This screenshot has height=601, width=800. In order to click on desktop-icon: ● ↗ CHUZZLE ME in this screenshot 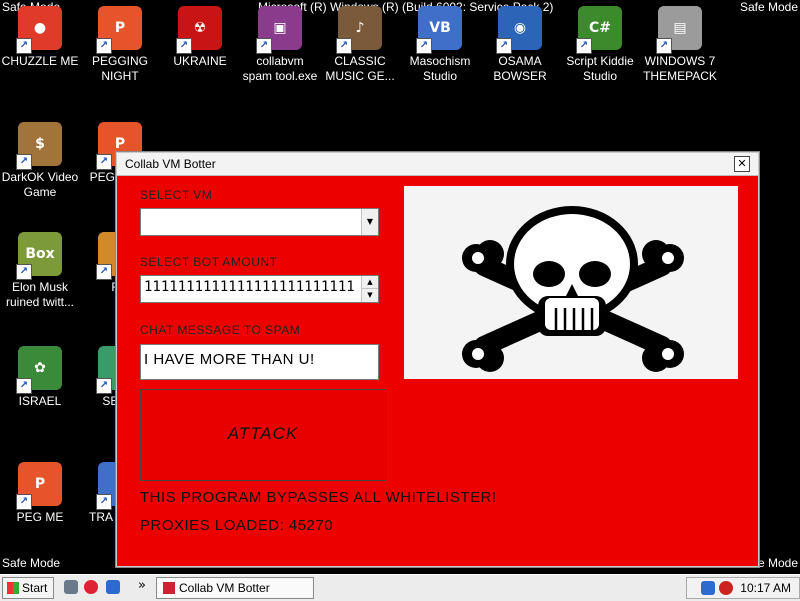, I will do `click(40, 37)`.